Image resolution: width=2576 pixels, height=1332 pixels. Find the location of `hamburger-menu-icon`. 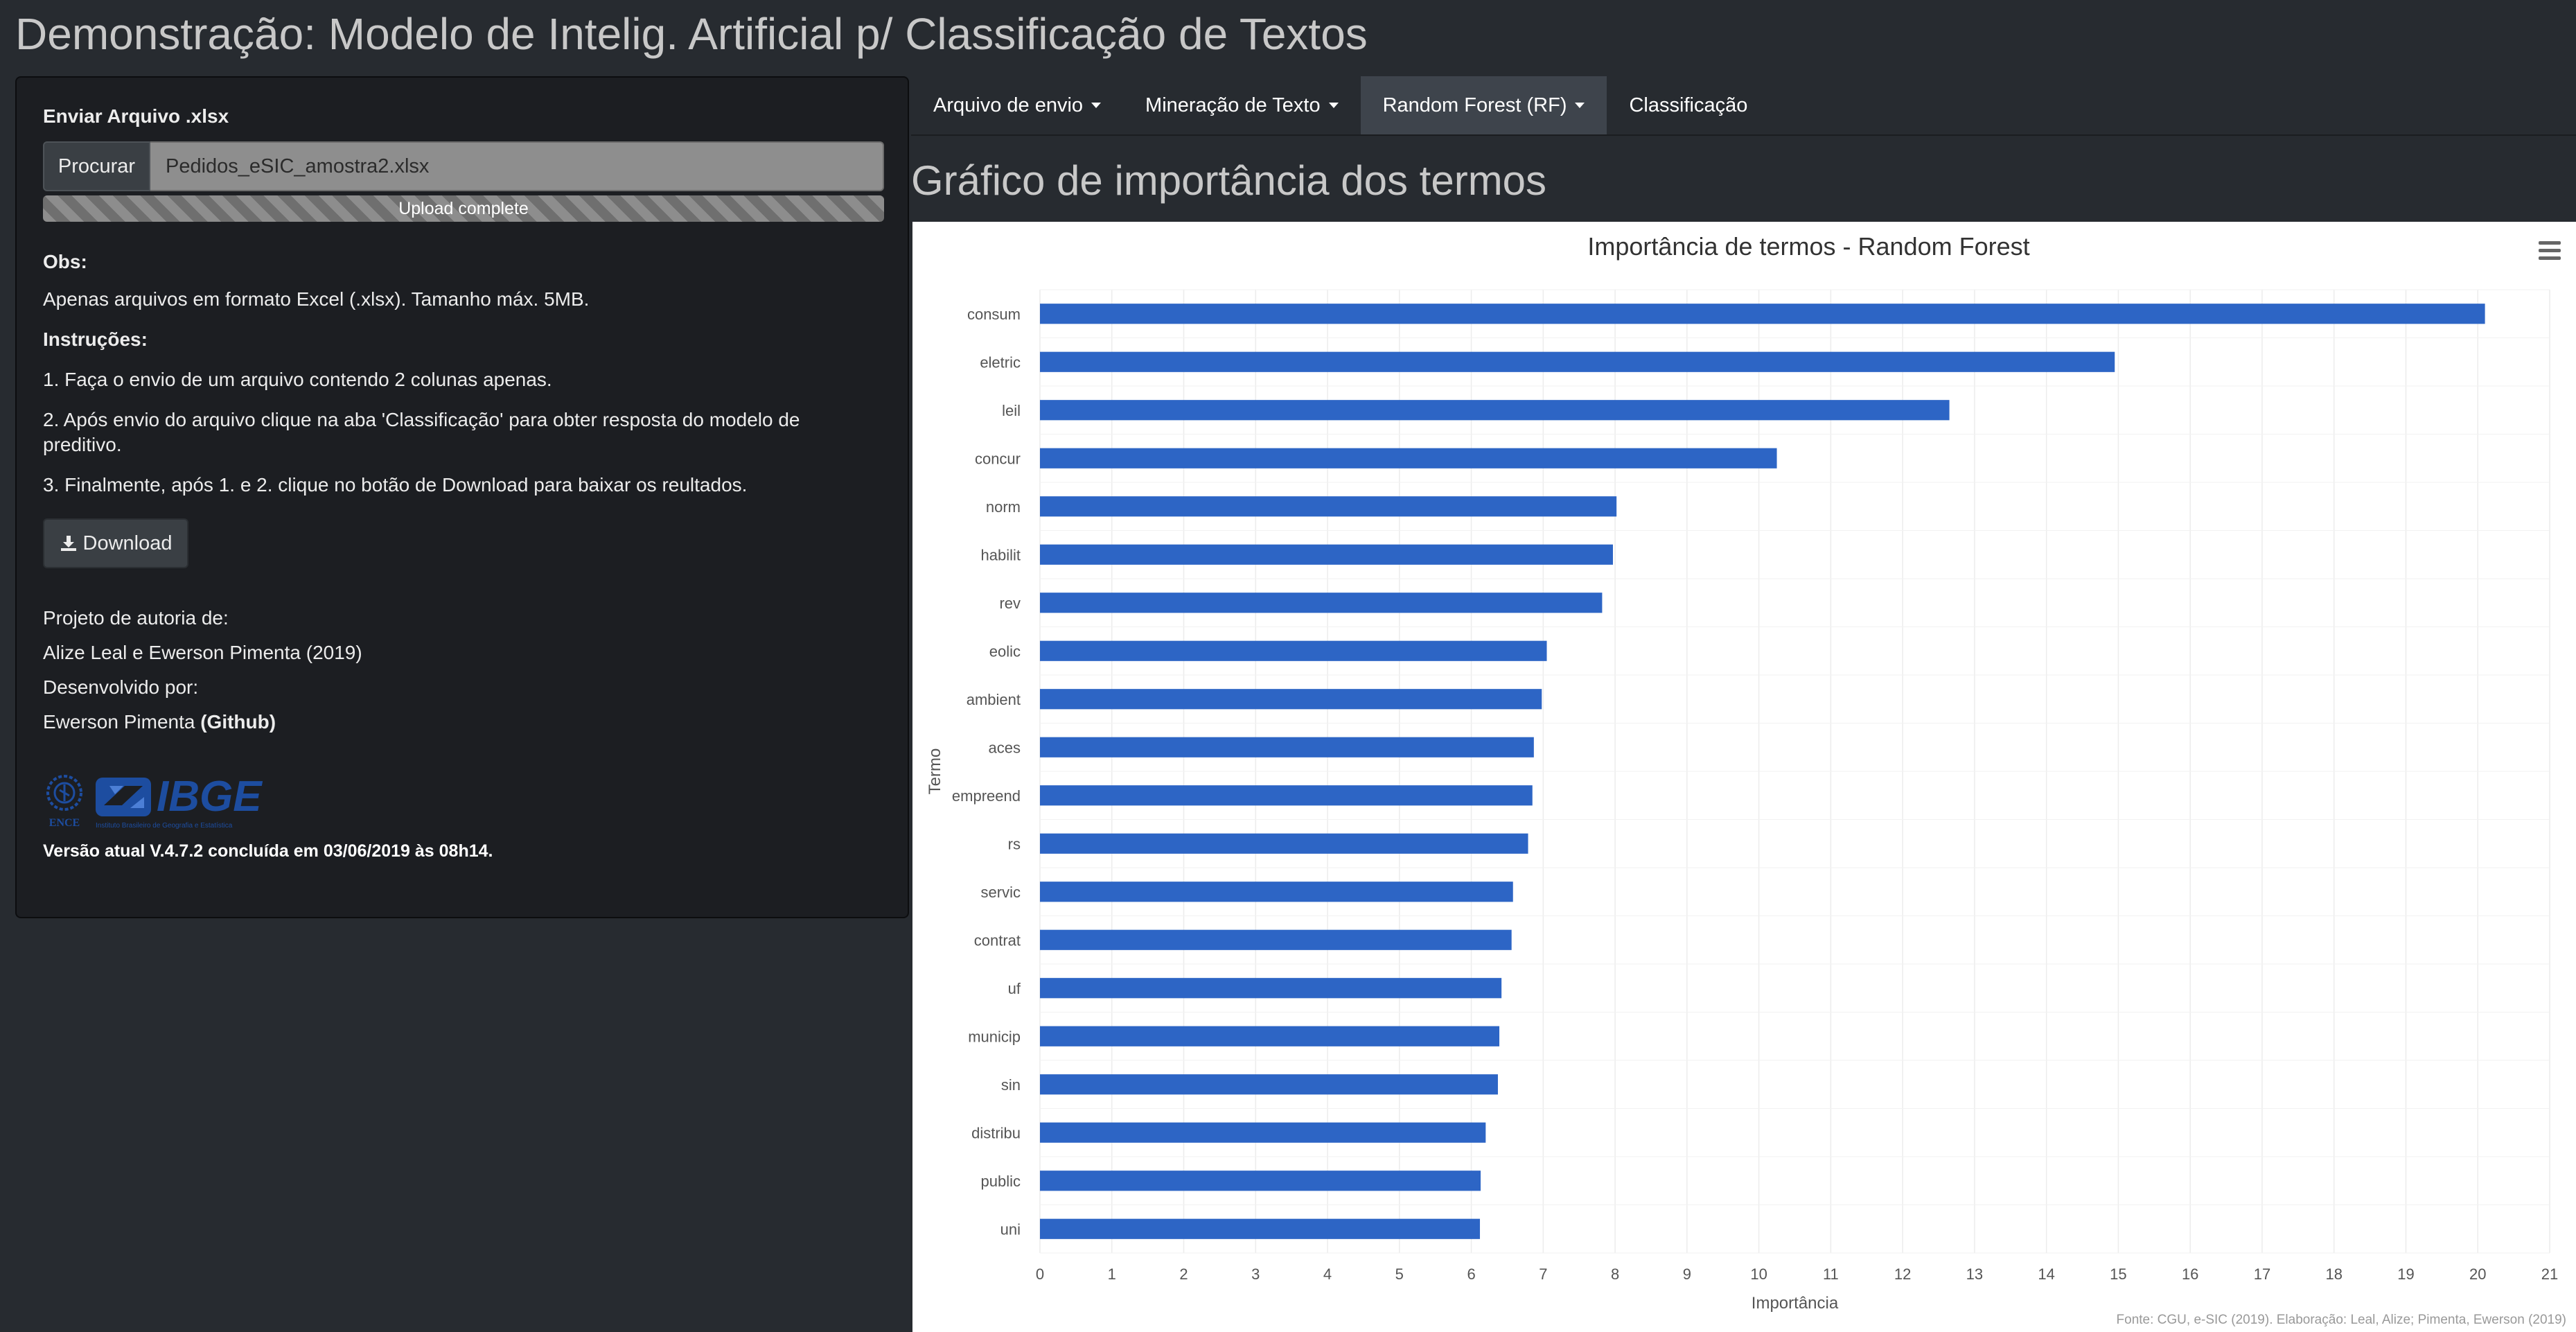

hamburger-menu-icon is located at coordinates (2550, 252).